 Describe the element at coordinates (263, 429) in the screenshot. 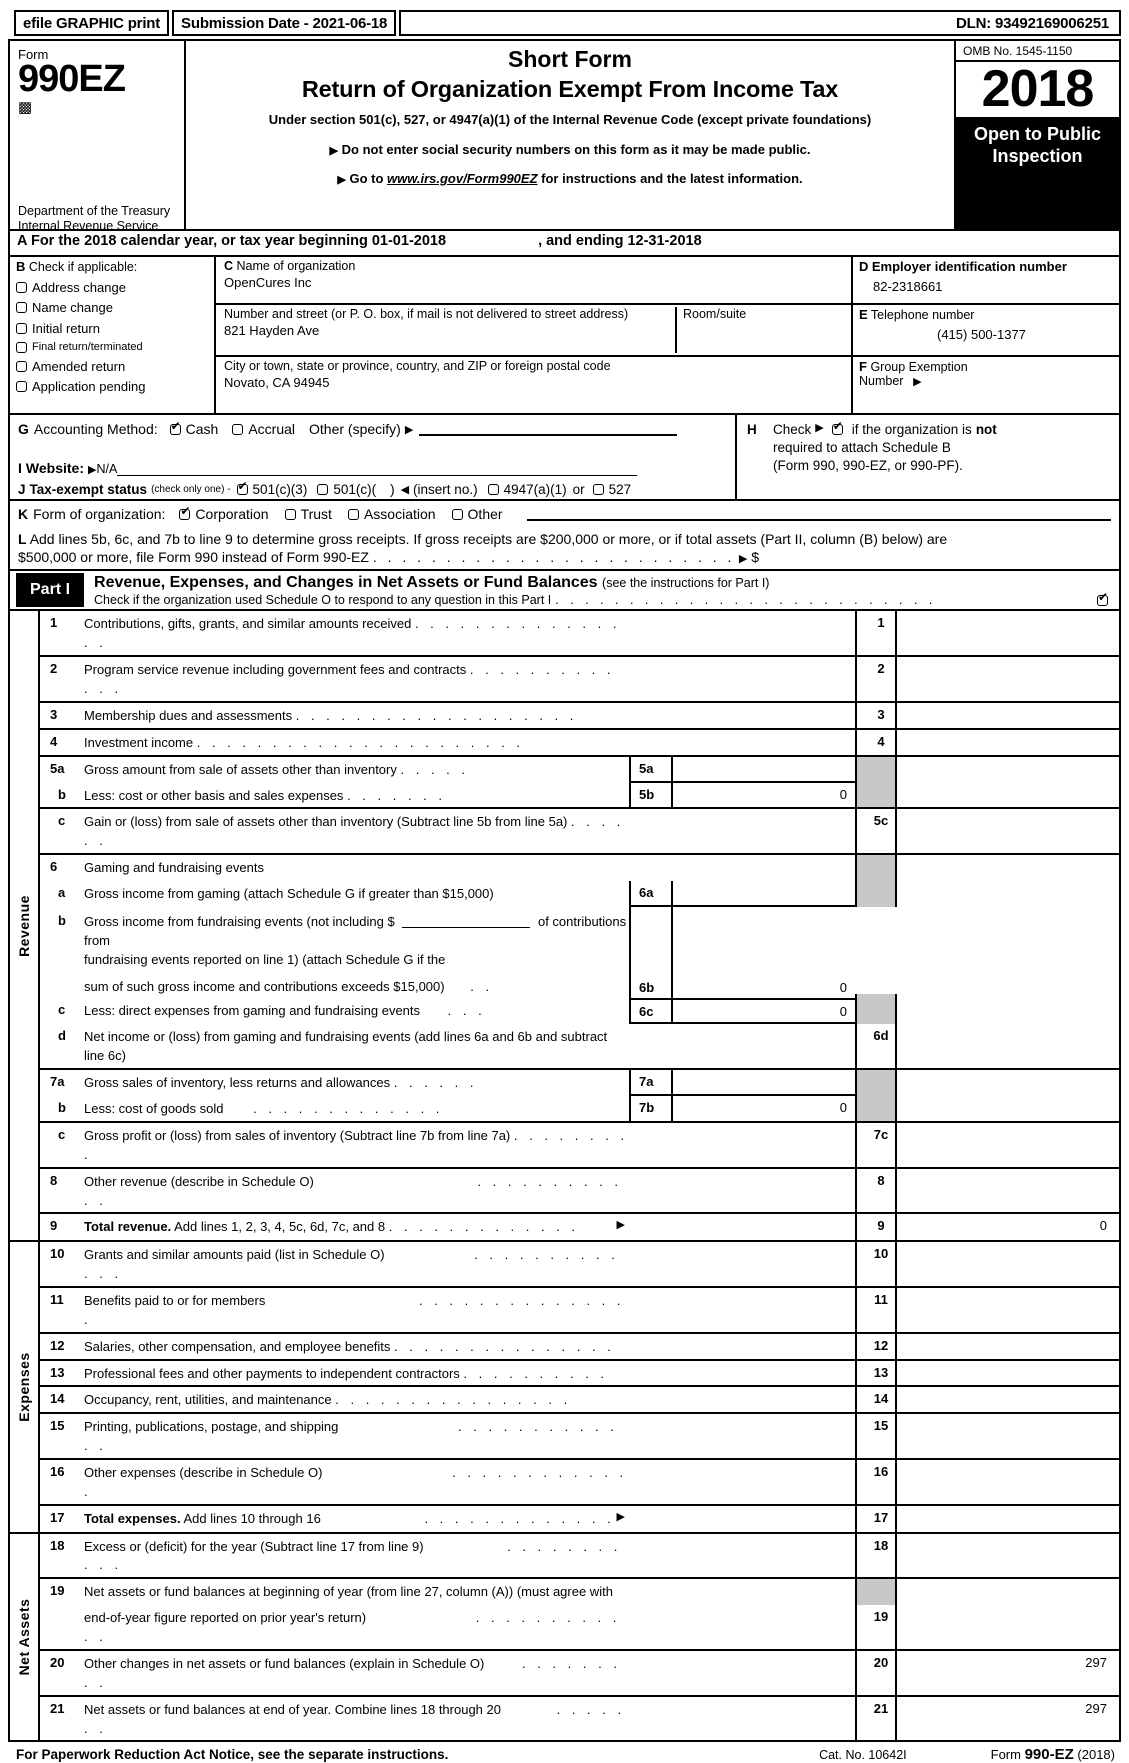

I see `checkbox-accrual: Accrual` at that location.